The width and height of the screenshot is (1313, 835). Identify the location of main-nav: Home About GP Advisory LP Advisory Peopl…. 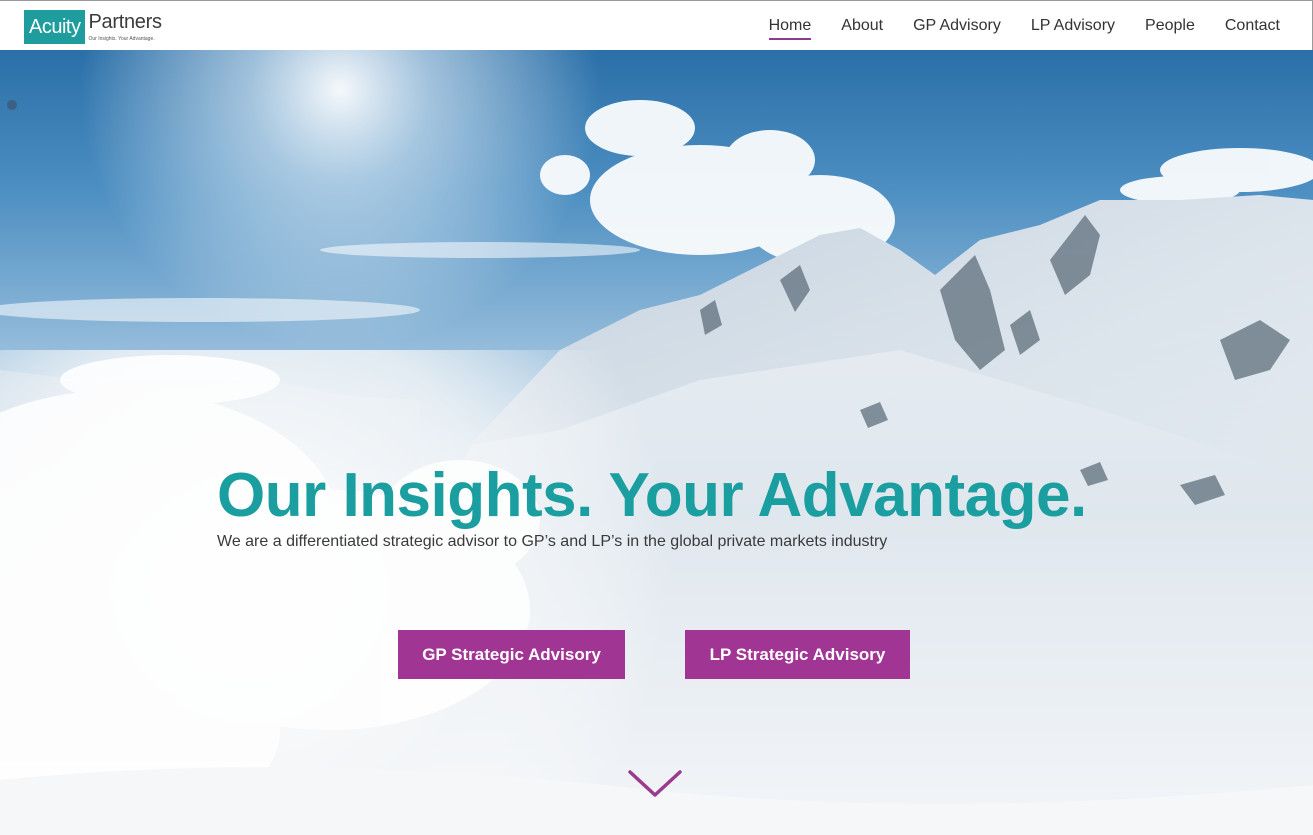
(1009, 26).